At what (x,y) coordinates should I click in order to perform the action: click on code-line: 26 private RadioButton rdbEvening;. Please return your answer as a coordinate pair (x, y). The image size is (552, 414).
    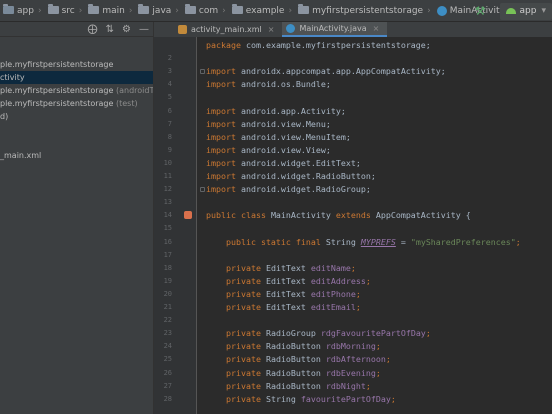
    Looking at the image, I should click on (353, 373).